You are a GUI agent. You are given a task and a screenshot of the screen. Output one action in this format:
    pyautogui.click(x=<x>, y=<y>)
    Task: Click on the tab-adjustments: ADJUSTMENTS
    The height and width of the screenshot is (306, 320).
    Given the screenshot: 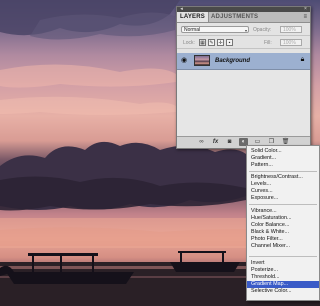 What is the action you would take?
    pyautogui.click(x=234, y=17)
    